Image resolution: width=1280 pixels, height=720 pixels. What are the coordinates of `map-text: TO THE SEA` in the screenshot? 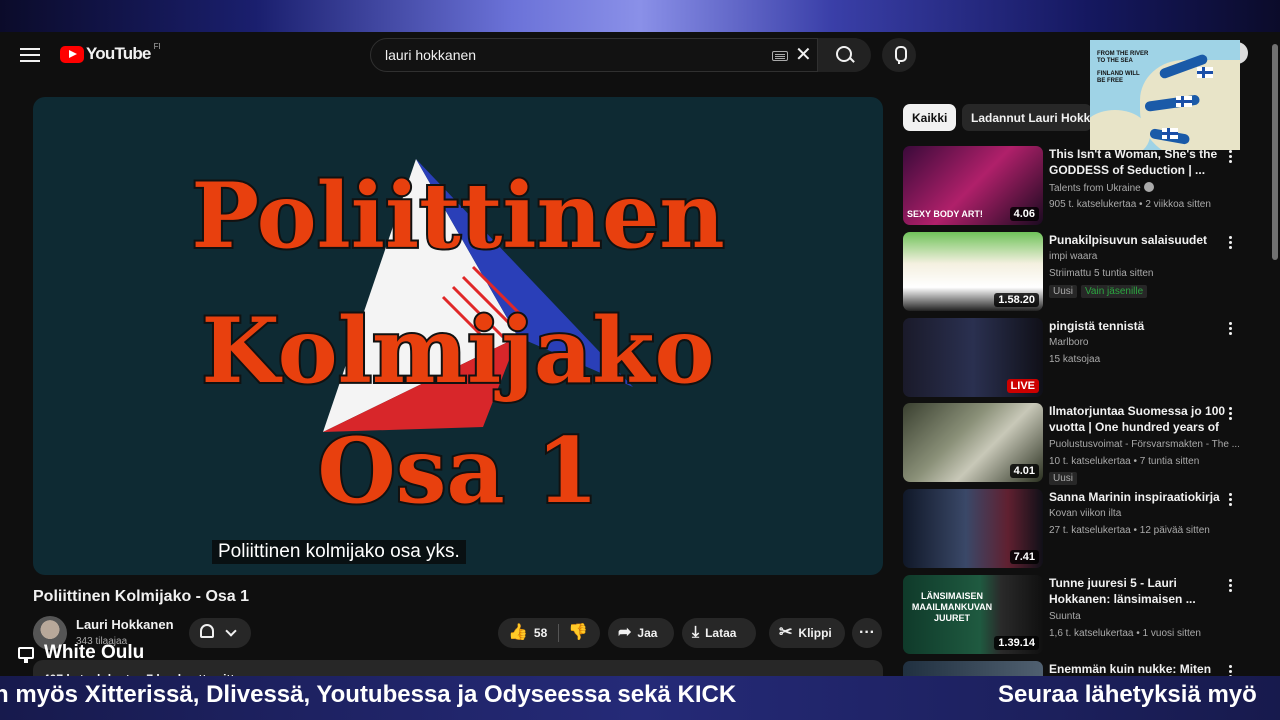 It's located at (1115, 61).